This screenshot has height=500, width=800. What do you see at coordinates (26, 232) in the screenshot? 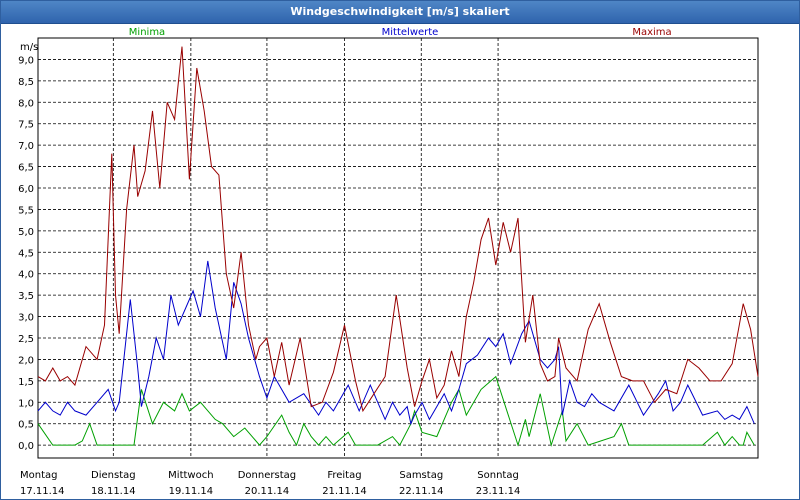
I see `y-tick-label: 5,0` at bounding box center [26, 232].